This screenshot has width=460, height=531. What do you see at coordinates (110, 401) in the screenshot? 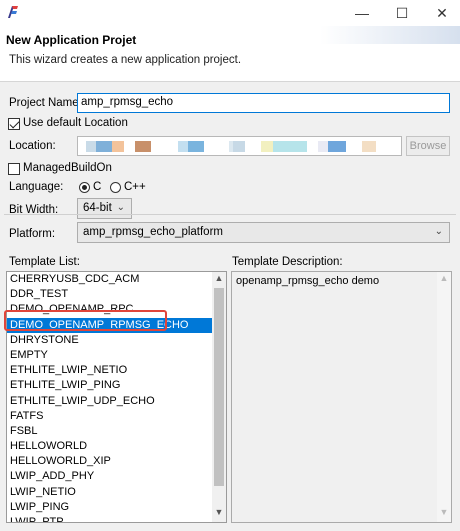
I see `template-list-item: ETHLITE_LWIP_UDP_ECHO` at bounding box center [110, 401].